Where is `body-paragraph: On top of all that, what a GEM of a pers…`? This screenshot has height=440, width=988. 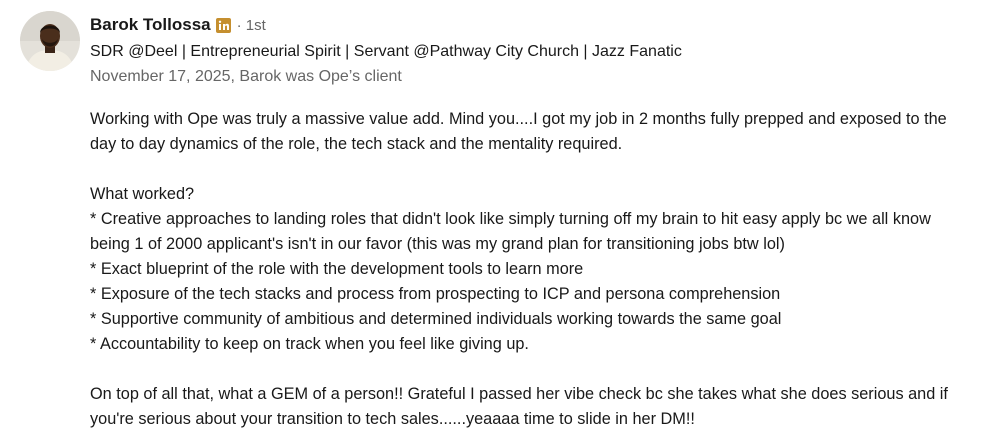
body-paragraph: On top of all that, what a GEM of a pers… is located at coordinates (519, 406).